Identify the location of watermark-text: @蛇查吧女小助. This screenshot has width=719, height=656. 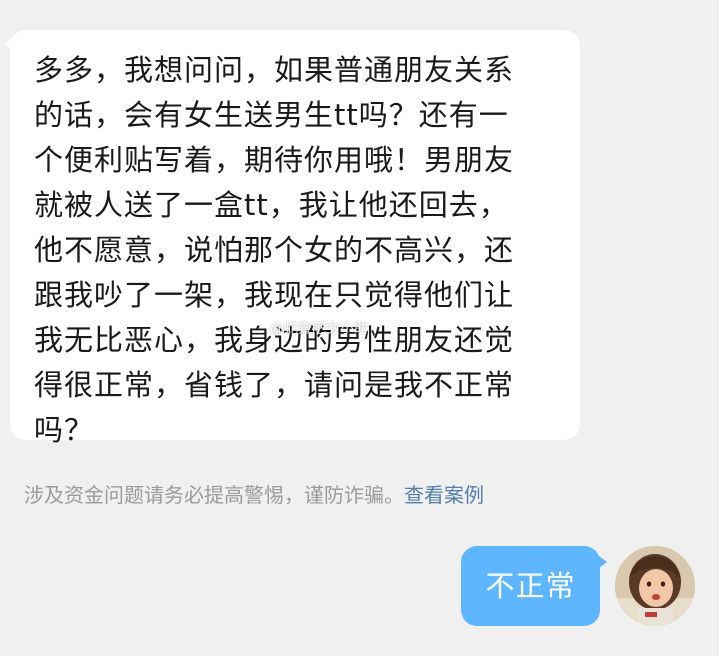
(319, 329).